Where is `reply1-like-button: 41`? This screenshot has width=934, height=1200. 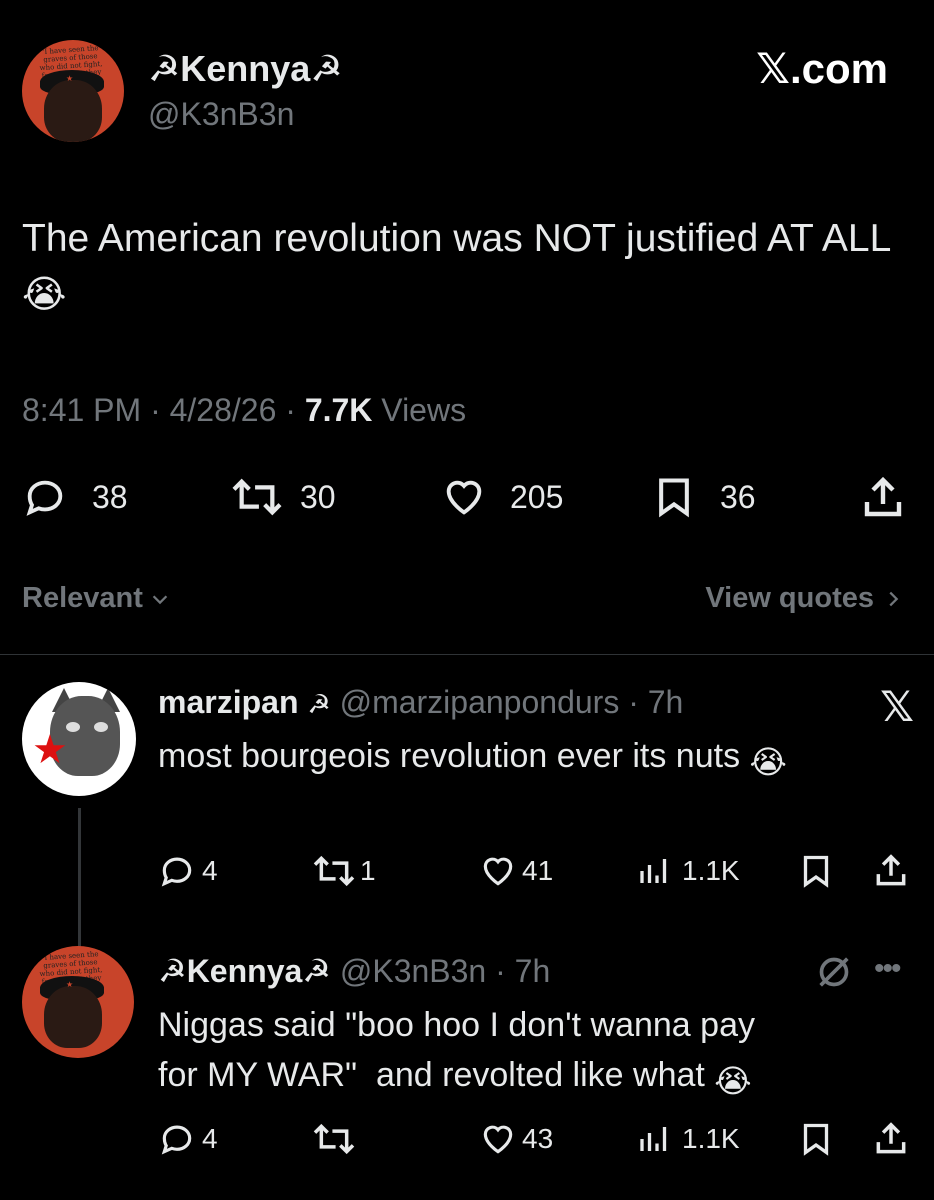 reply1-like-button: 41 is located at coordinates (515, 871).